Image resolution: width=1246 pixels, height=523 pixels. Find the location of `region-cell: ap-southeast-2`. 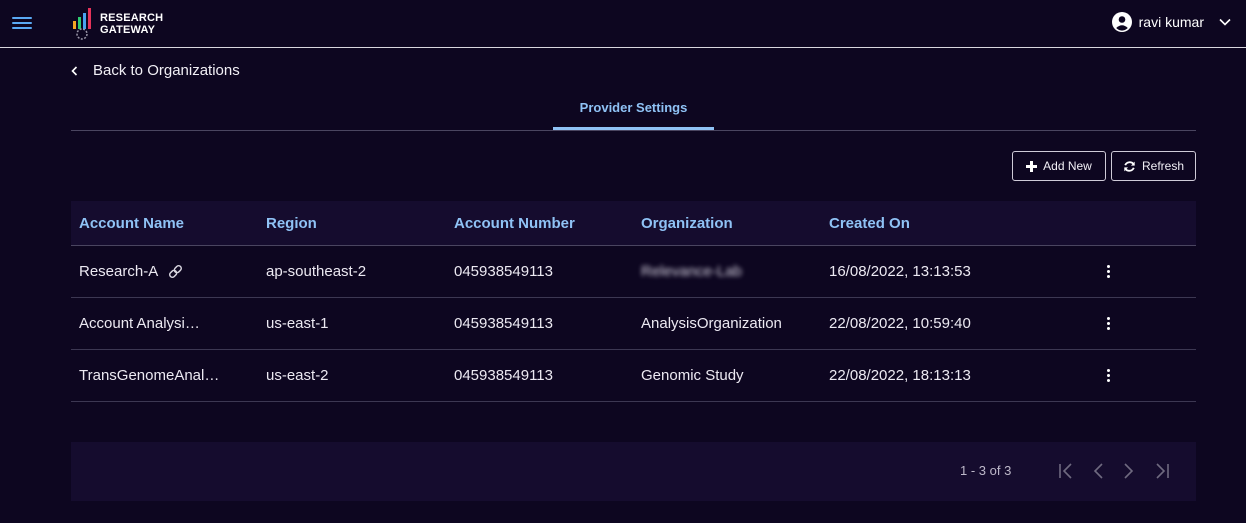

region-cell: ap-southeast-2 is located at coordinates (316, 271).